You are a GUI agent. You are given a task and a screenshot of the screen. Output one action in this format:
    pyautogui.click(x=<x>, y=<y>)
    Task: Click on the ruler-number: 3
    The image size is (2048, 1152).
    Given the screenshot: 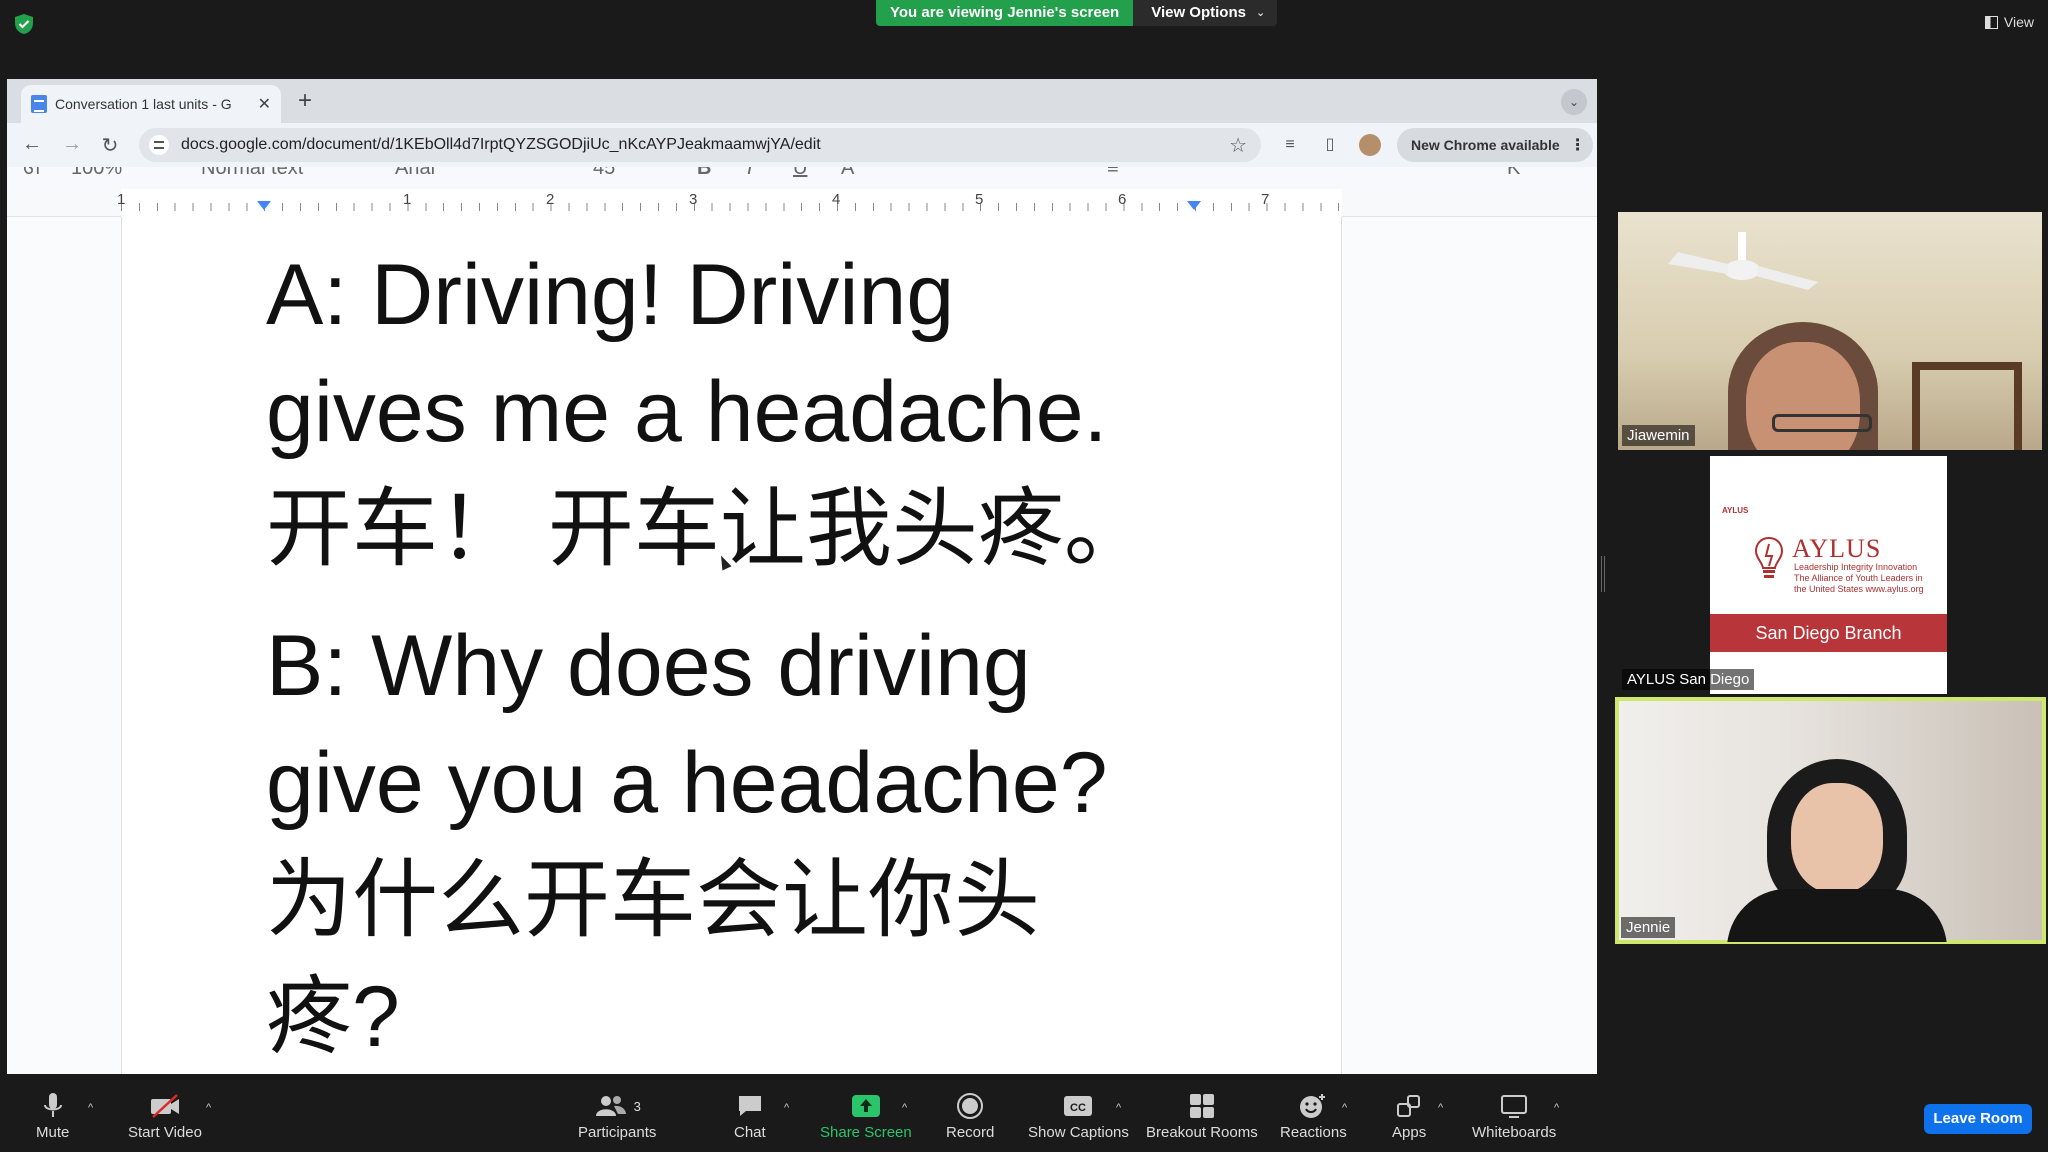 What is the action you would take?
    pyautogui.click(x=693, y=199)
    